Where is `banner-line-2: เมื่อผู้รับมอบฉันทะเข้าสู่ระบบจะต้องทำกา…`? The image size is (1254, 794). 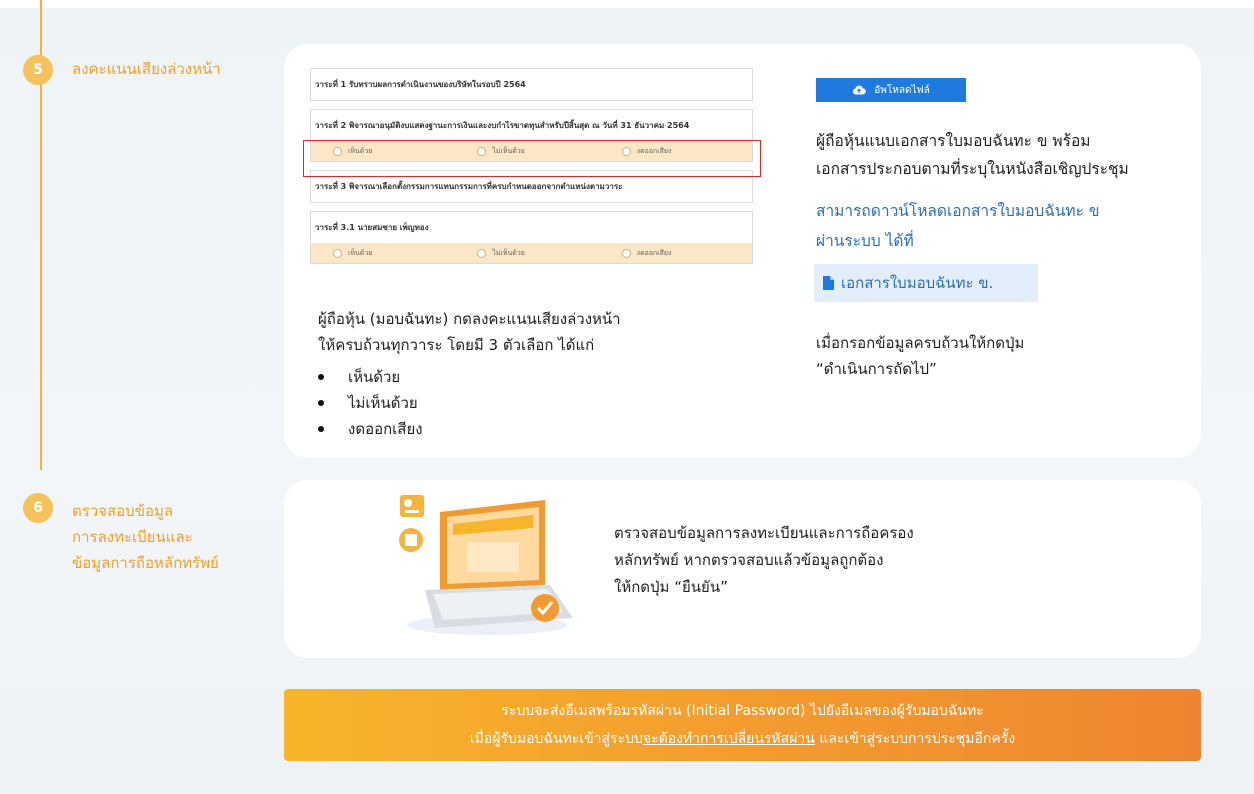 banner-line-2: เมื่อผู้รับมอบฉันทะเข้าสู่ระบบจะต้องทำกา… is located at coordinates (742, 739).